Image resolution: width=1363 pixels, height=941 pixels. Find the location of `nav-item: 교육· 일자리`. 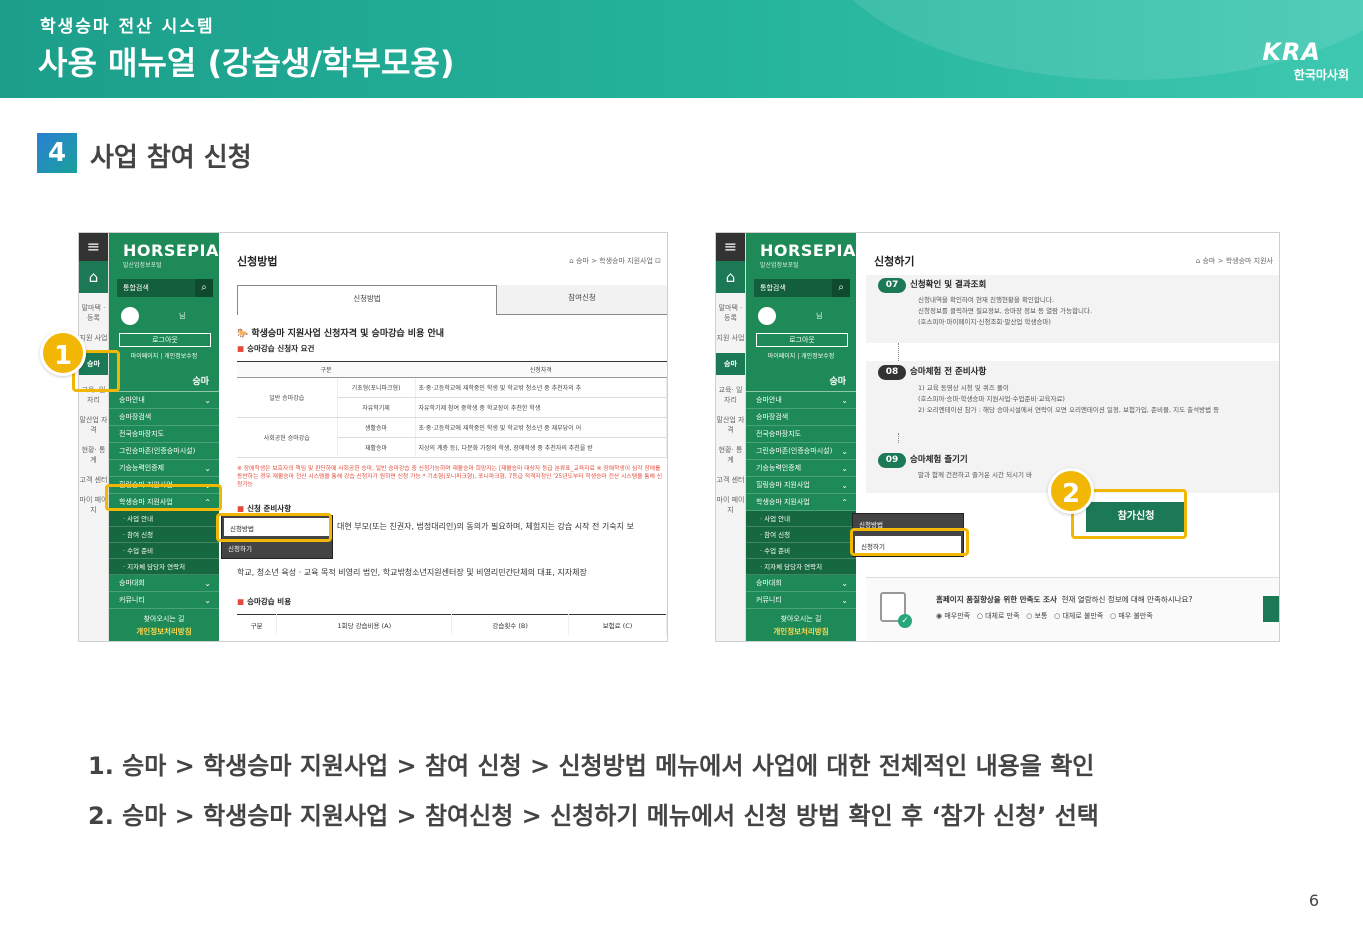

nav-item: 교육· 일자리 is located at coordinates (730, 395).